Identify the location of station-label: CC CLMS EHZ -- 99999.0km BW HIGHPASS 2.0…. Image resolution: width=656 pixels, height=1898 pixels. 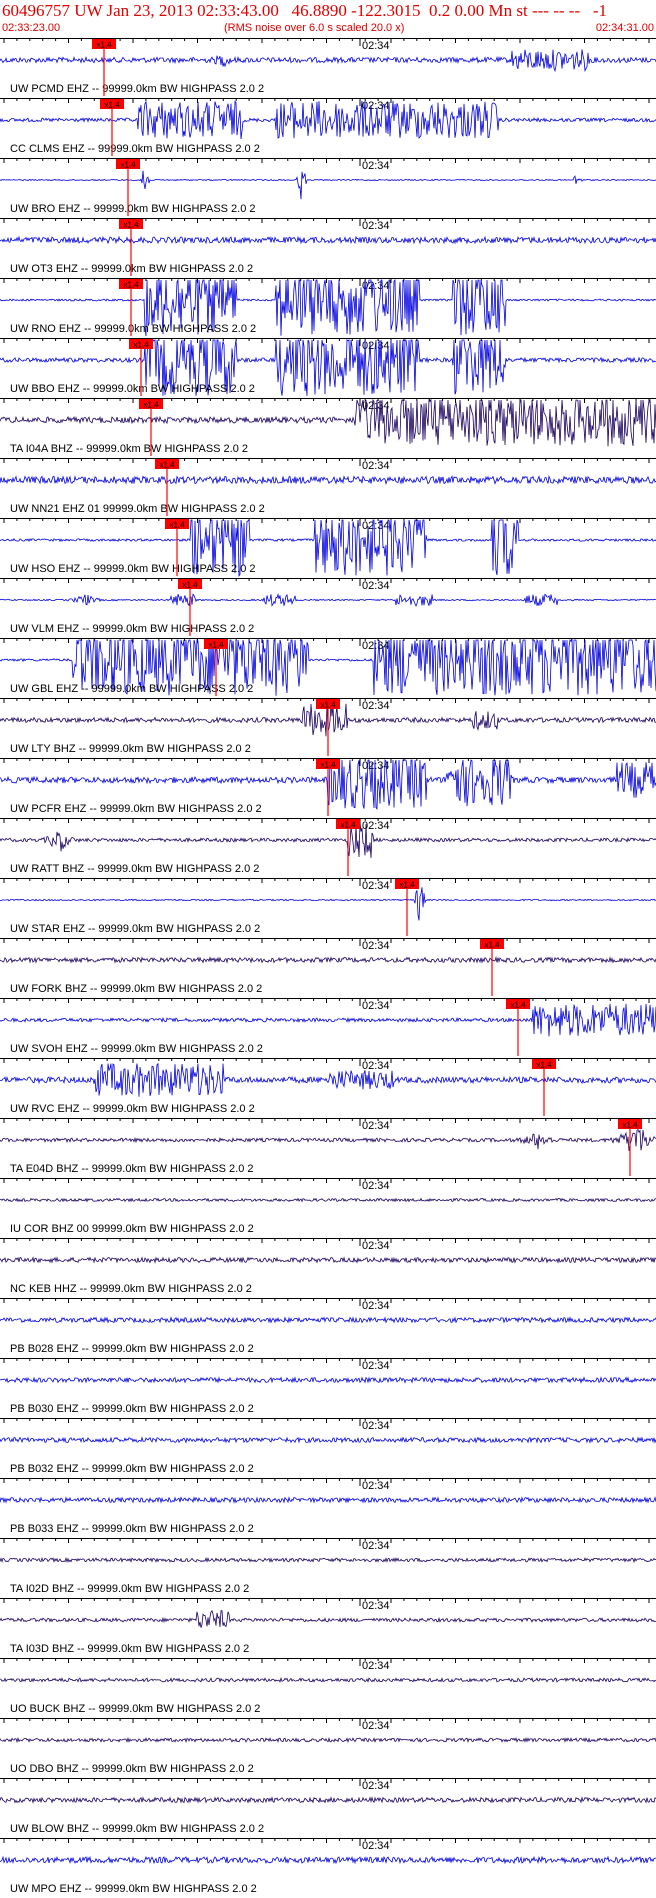
(135, 149).